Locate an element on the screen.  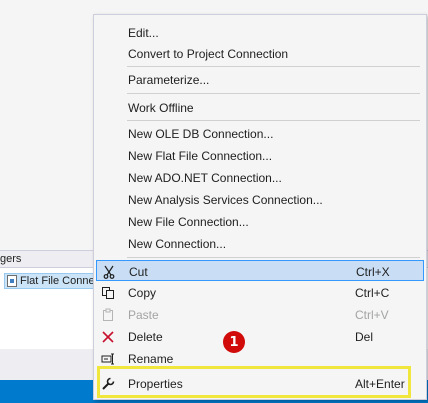
menu-item-shortcut: Ctrl+C is located at coordinates (372, 293).